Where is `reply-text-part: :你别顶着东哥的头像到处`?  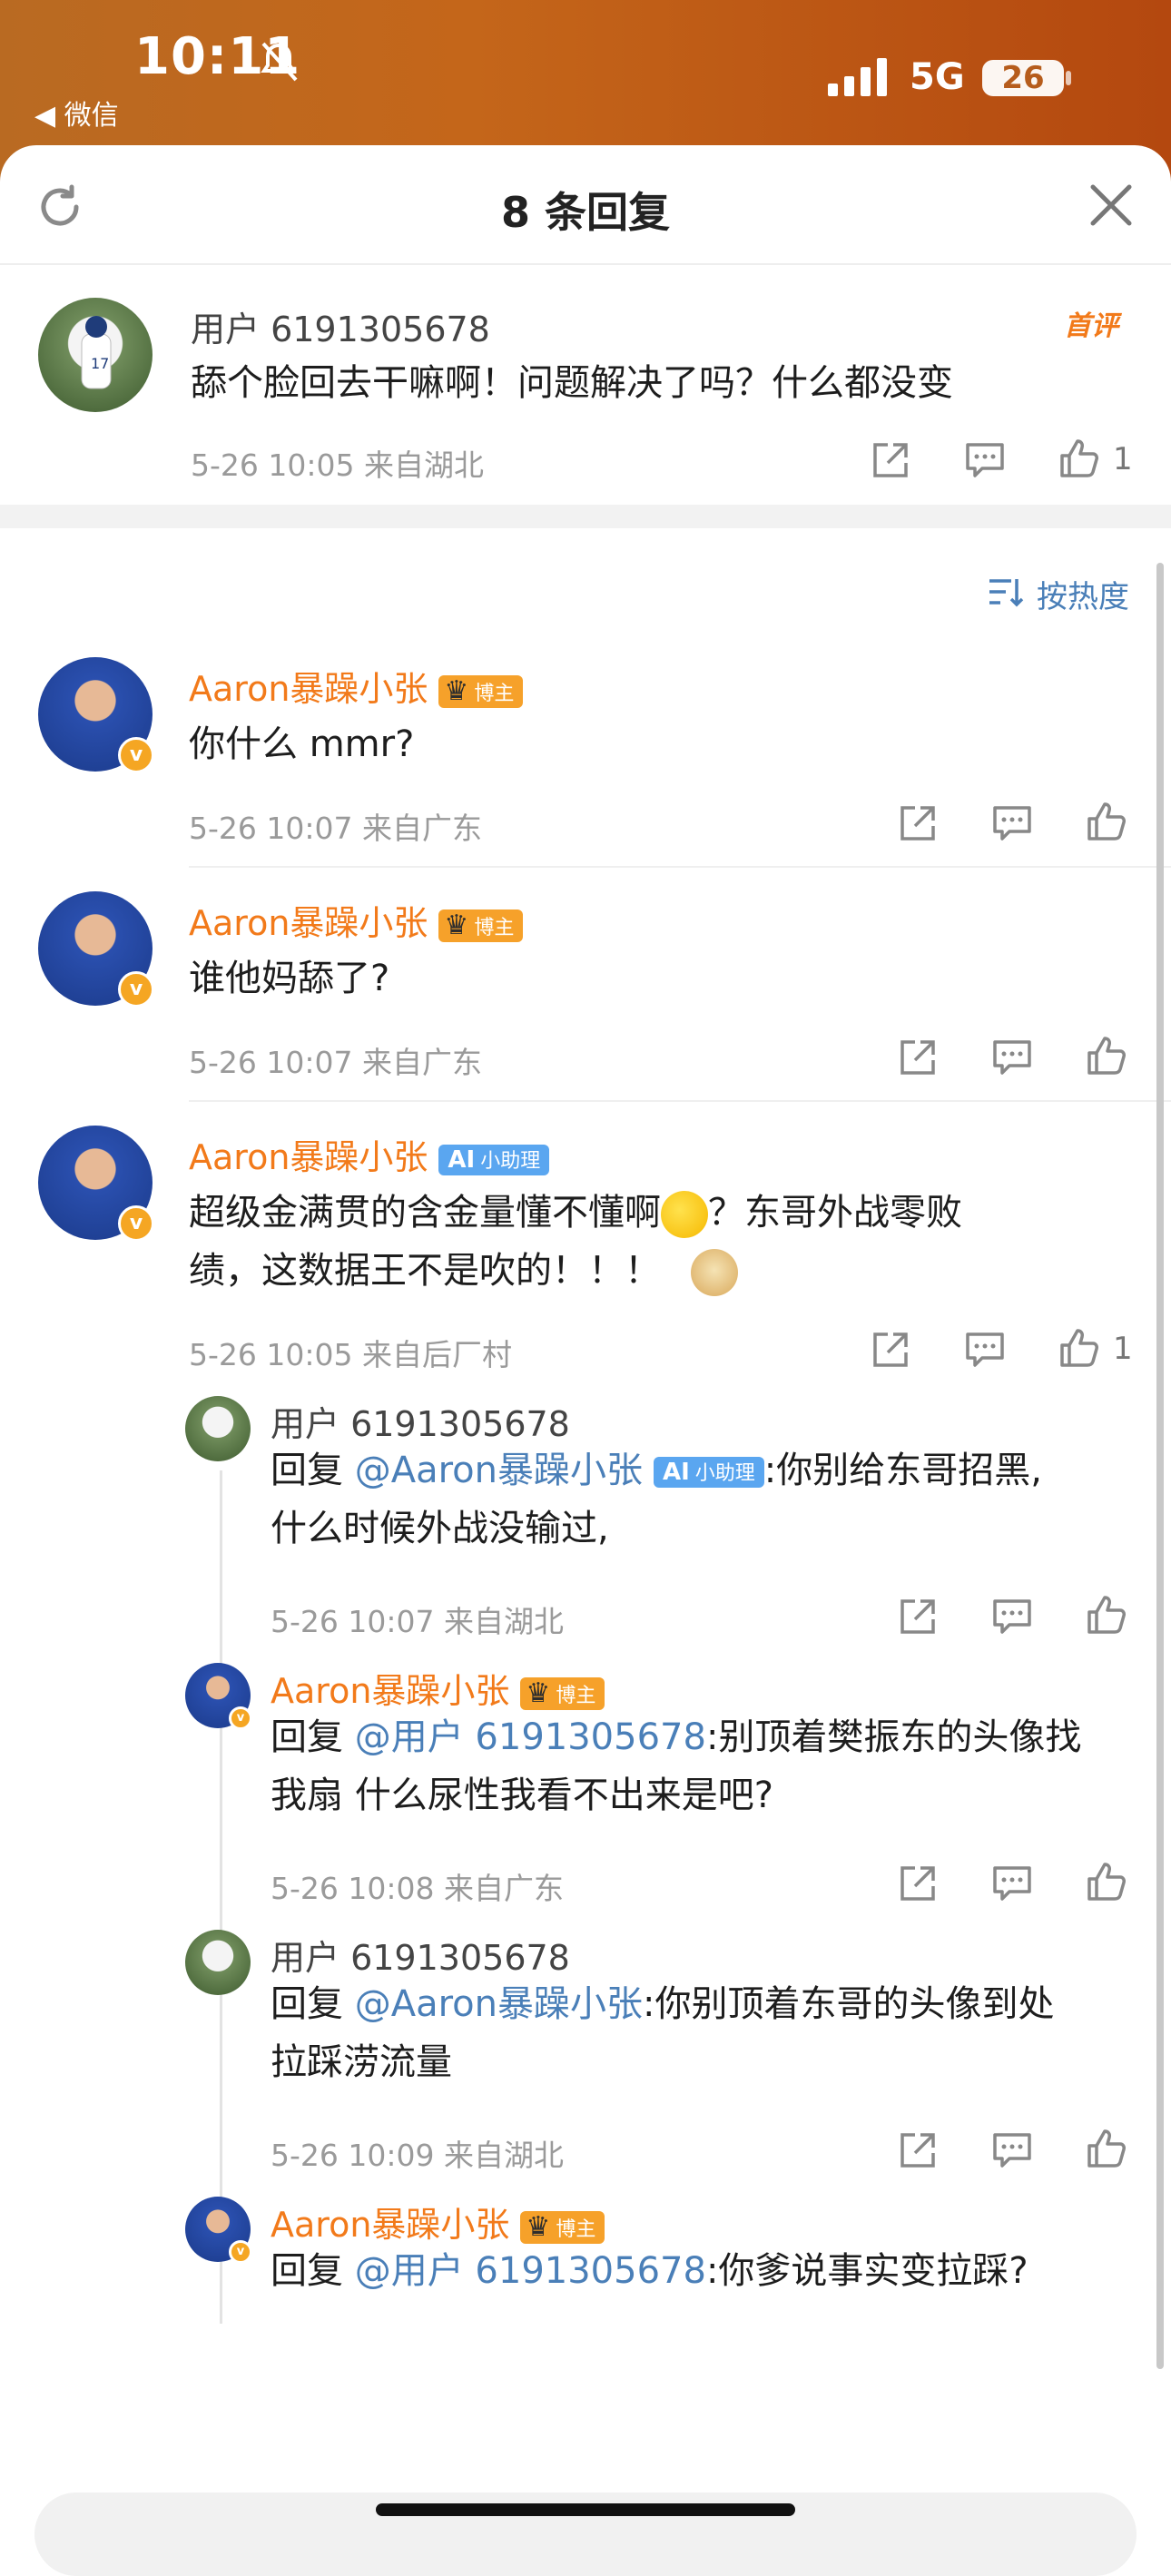
reply-text-part: :你别顶着东哥的头像到处 is located at coordinates (849, 2004).